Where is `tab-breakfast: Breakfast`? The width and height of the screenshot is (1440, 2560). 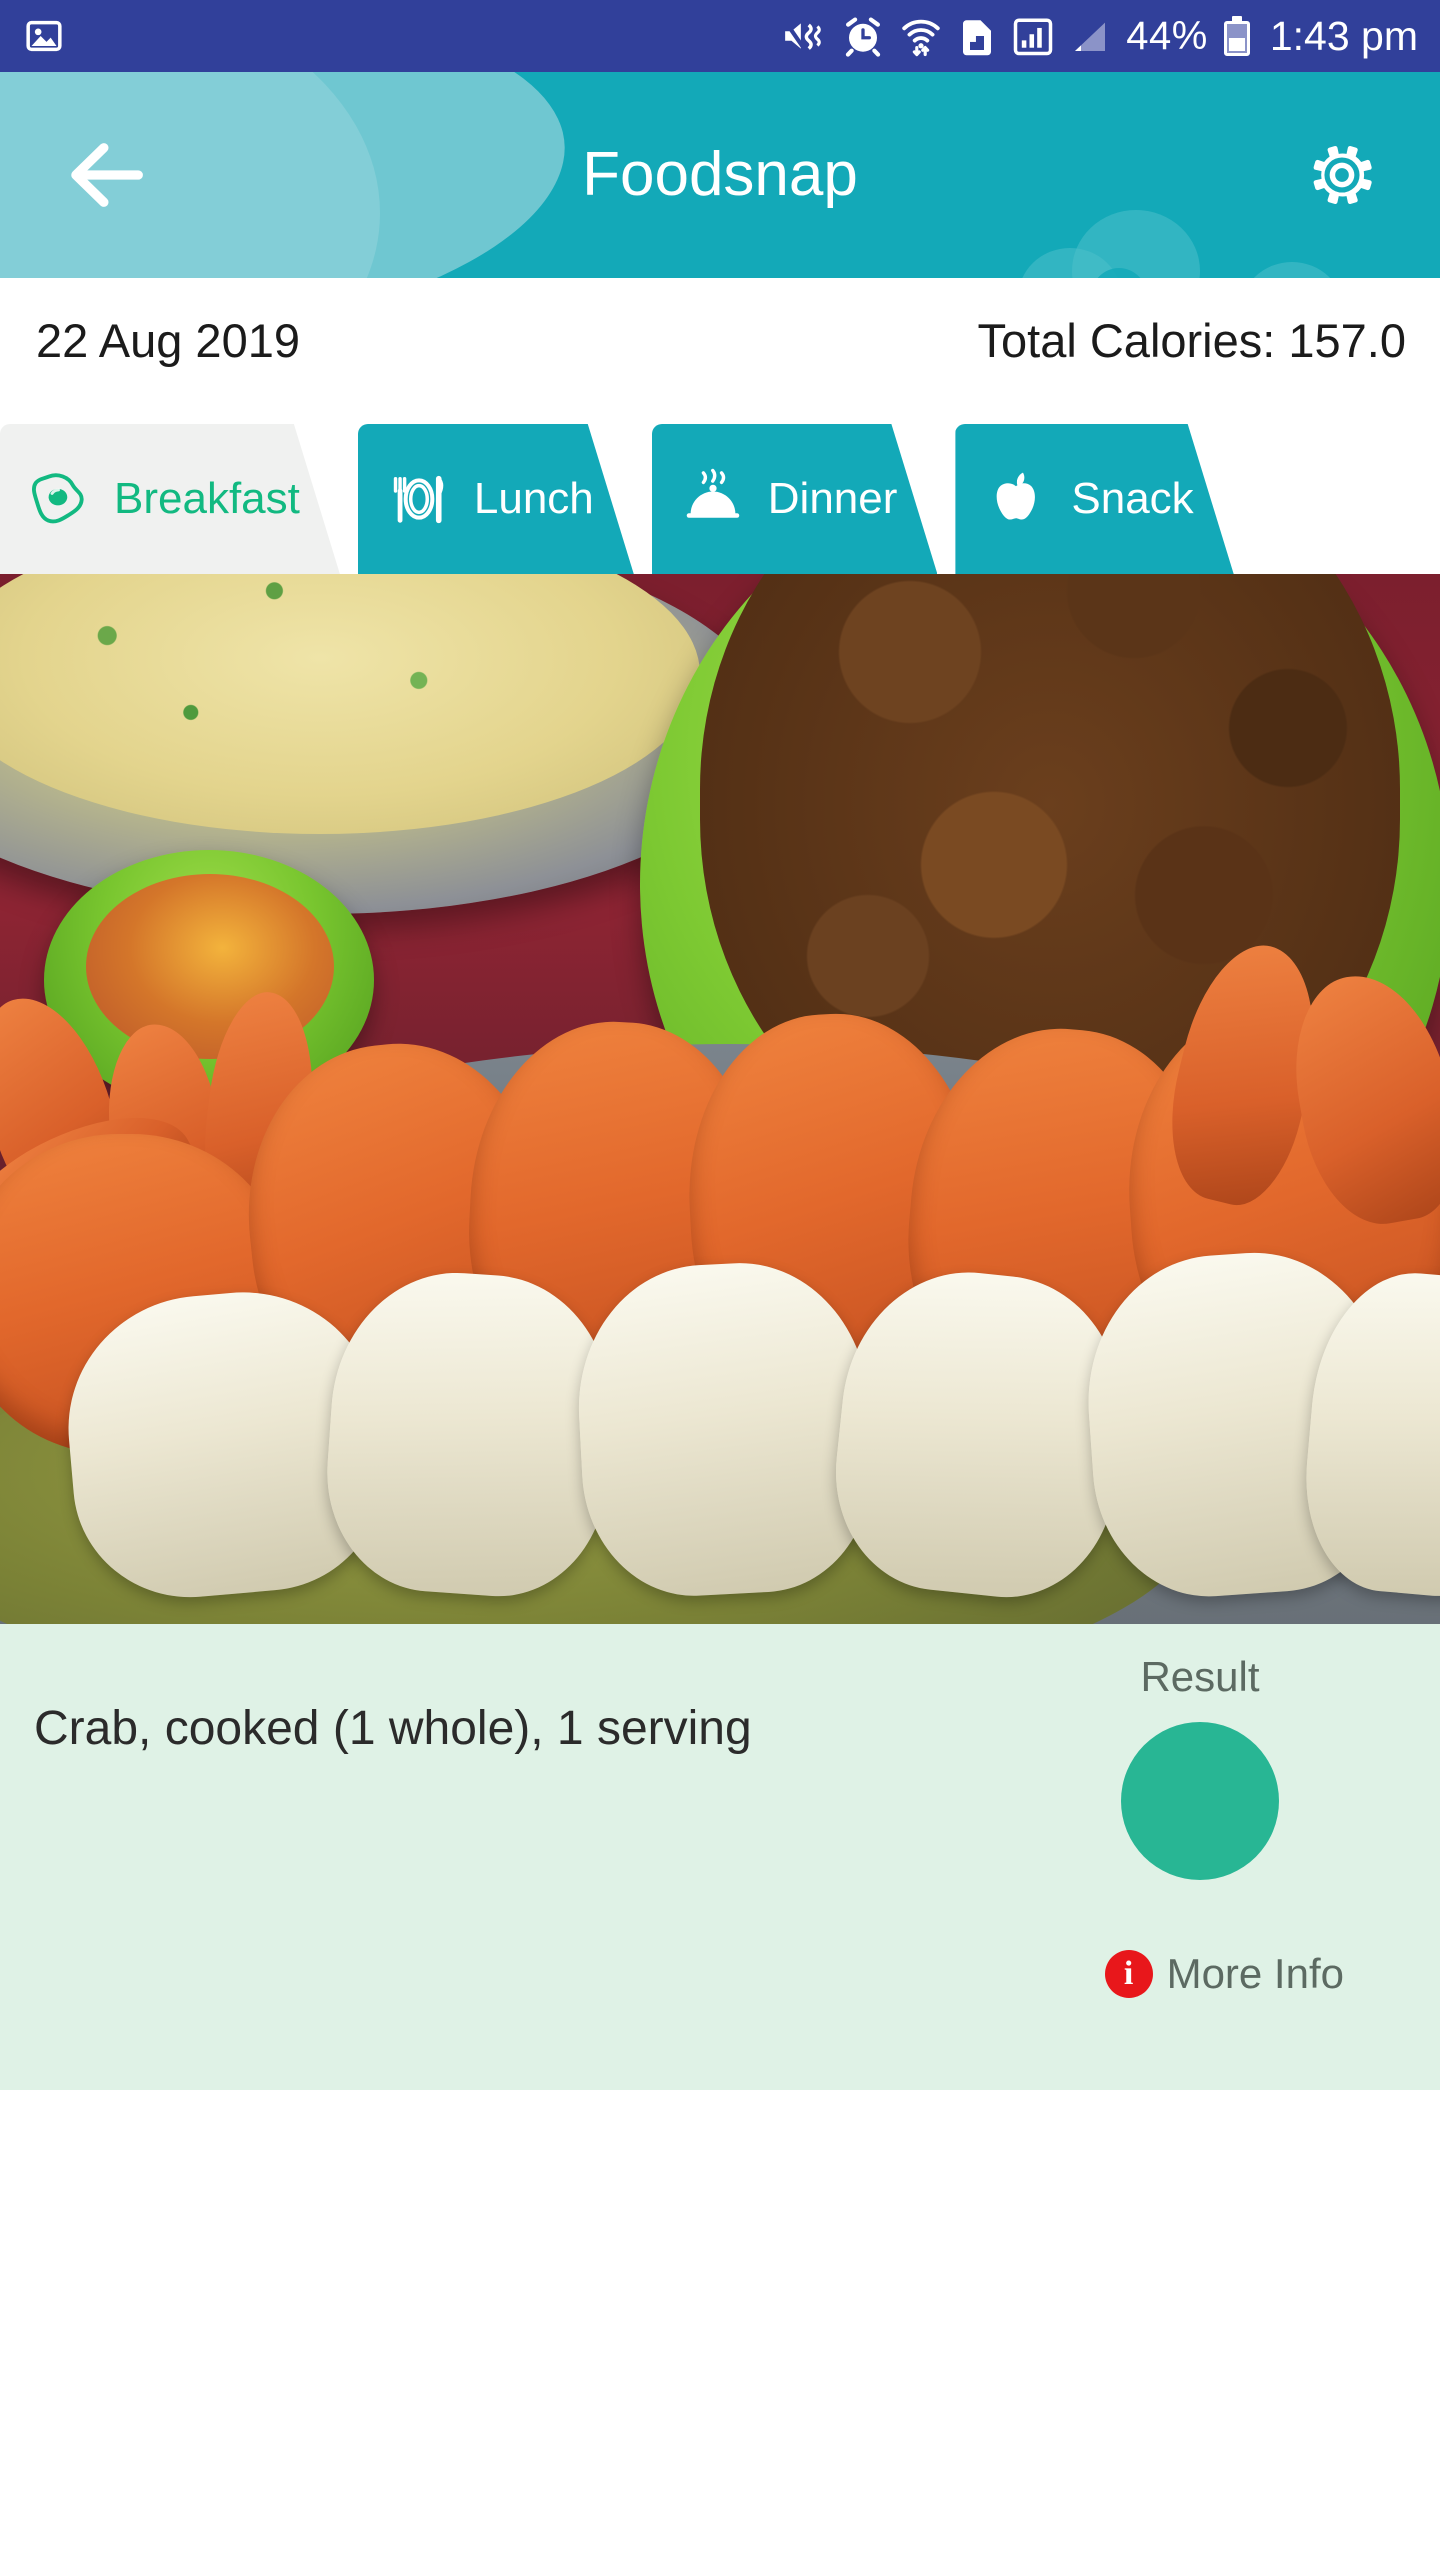 tab-breakfast: Breakfast is located at coordinates (170, 499).